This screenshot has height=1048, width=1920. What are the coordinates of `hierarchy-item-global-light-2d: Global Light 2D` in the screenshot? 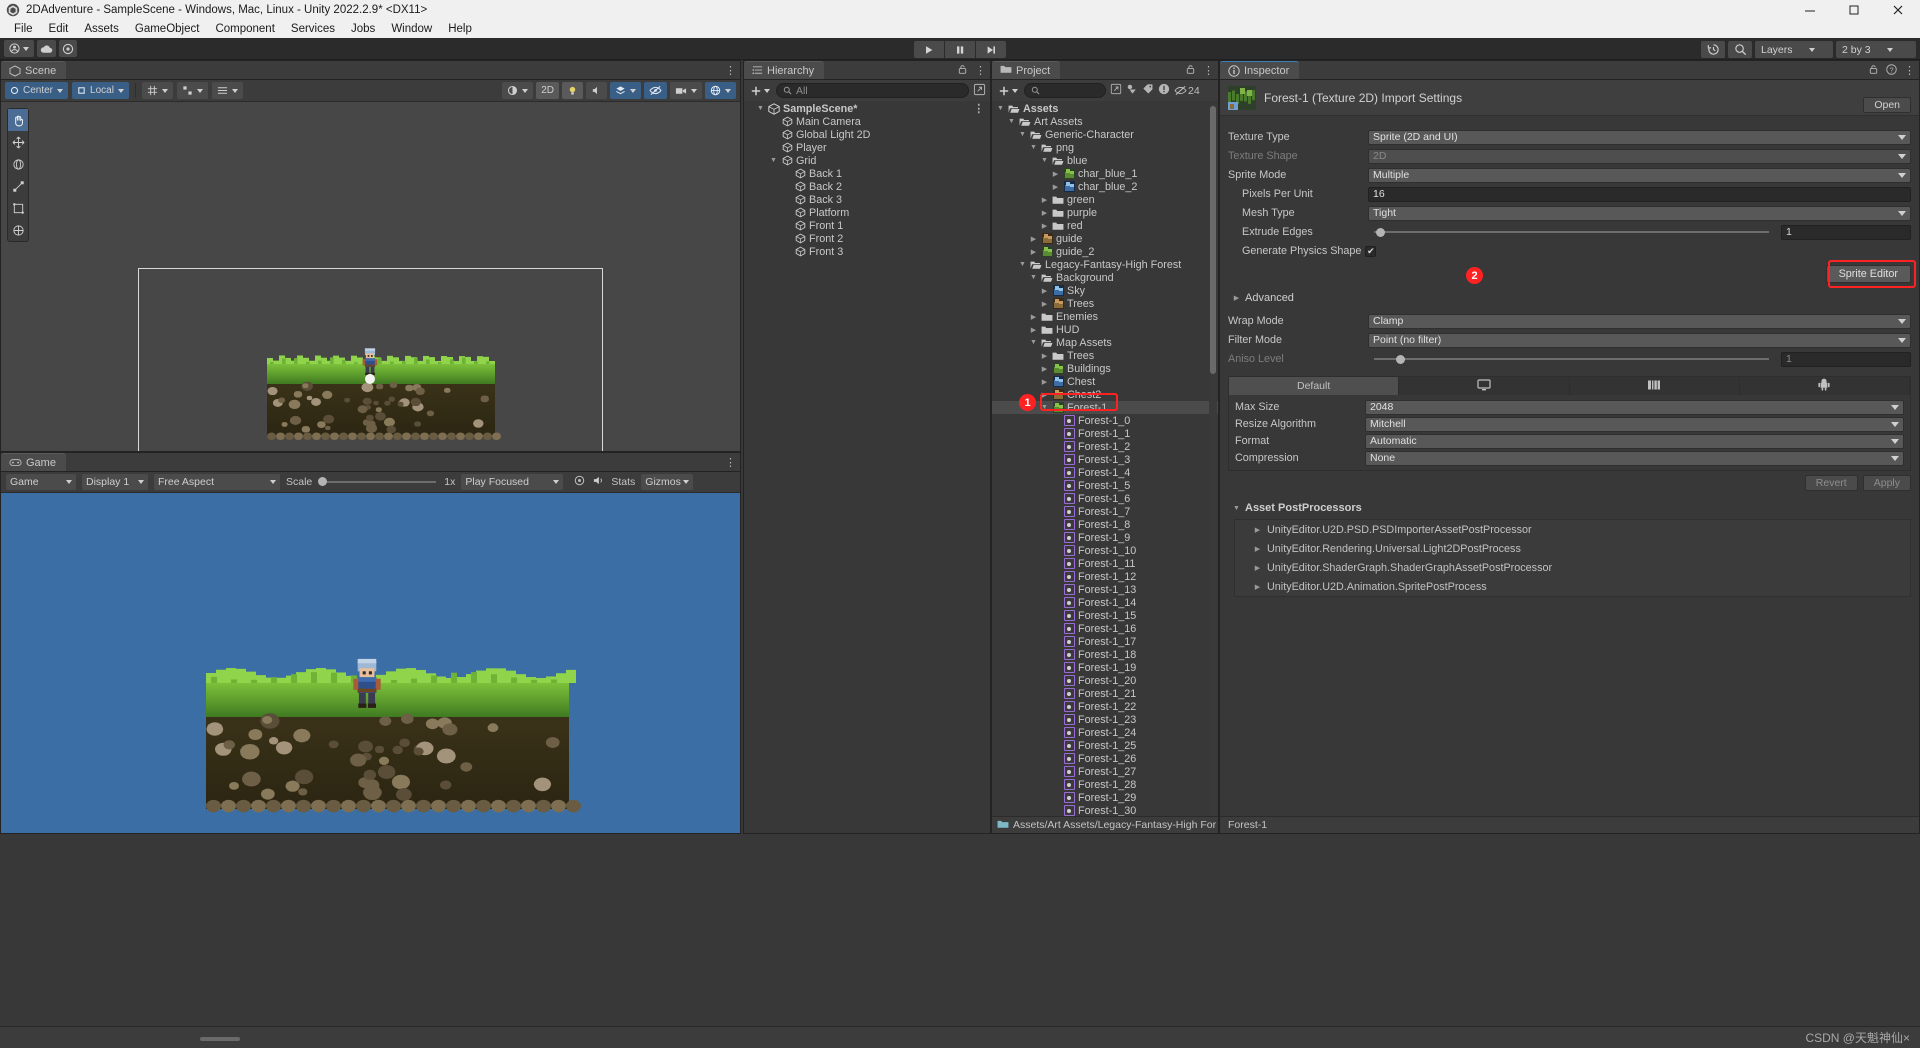 It's located at (867, 134).